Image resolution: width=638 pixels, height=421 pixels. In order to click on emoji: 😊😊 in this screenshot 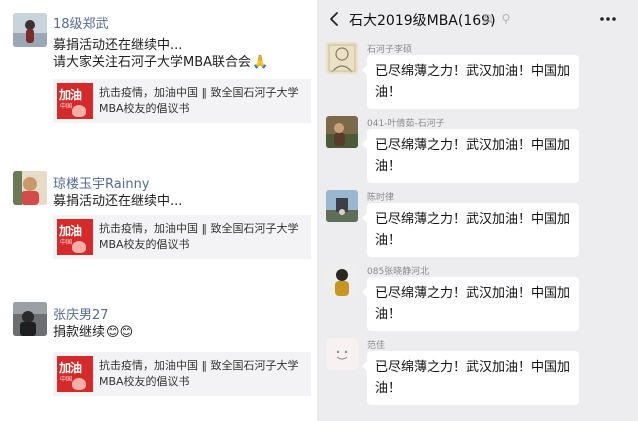, I will do `click(120, 332)`.